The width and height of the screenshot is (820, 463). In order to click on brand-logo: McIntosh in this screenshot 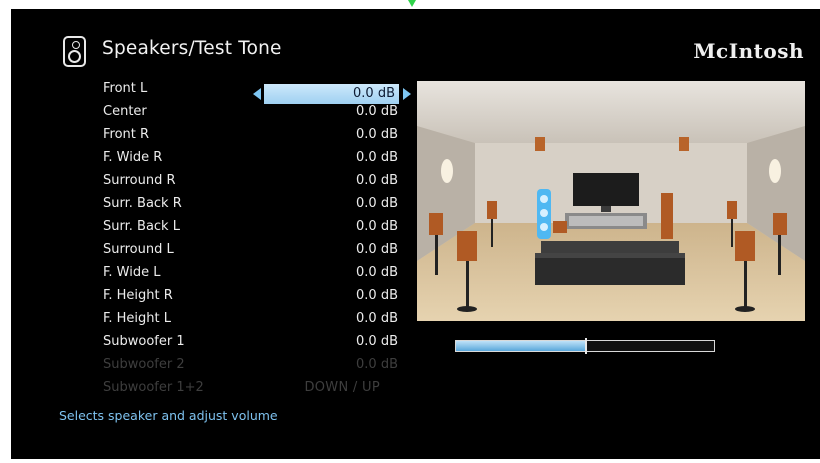, I will do `click(748, 51)`.